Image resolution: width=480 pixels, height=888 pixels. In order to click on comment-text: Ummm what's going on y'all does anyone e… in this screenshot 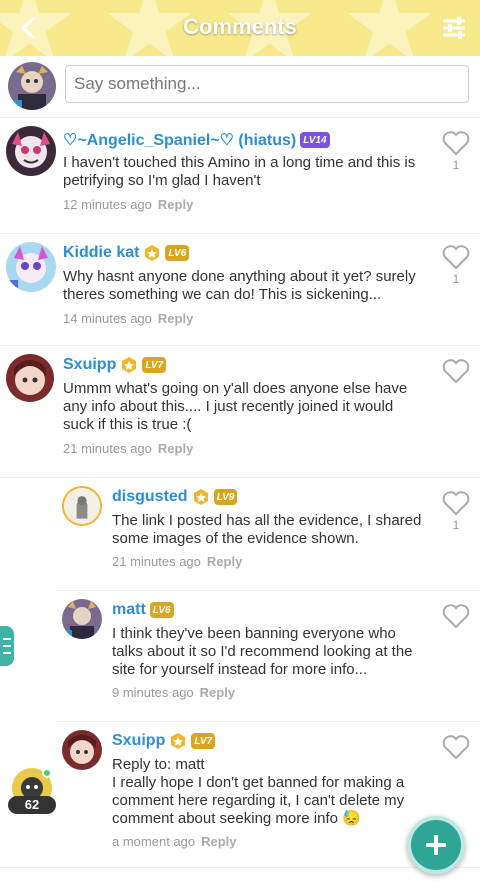, I will do `click(235, 406)`.